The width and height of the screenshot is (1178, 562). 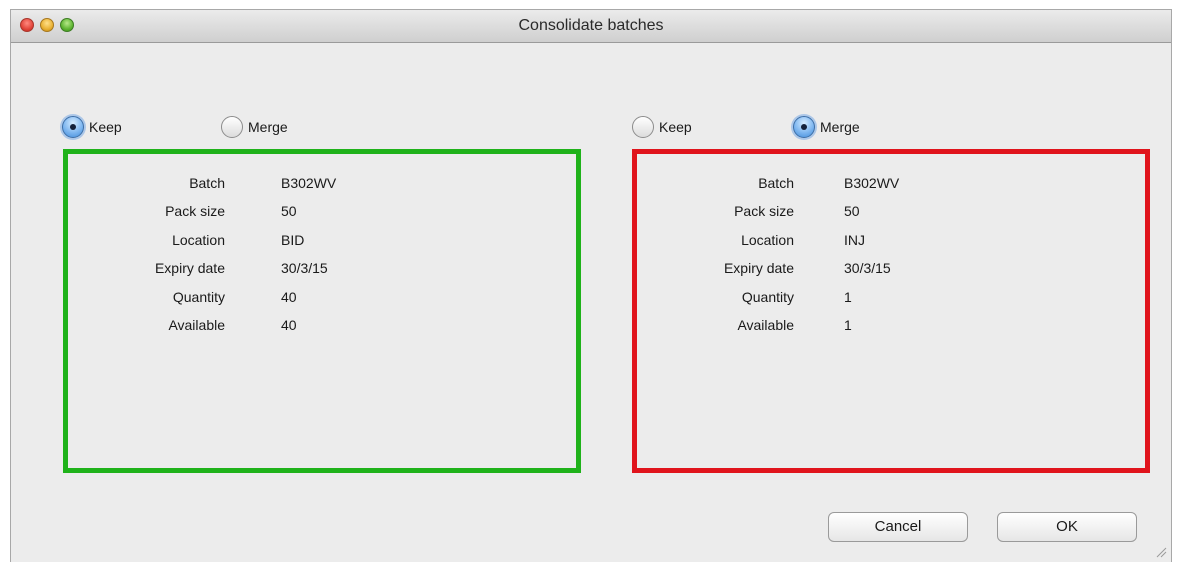 What do you see at coordinates (268, 127) in the screenshot?
I see `left-merge-label: Merge` at bounding box center [268, 127].